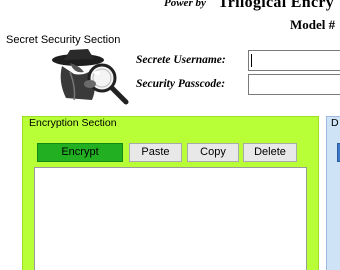 The width and height of the screenshot is (340, 270). I want to click on paste-button: Paste, so click(155, 152).